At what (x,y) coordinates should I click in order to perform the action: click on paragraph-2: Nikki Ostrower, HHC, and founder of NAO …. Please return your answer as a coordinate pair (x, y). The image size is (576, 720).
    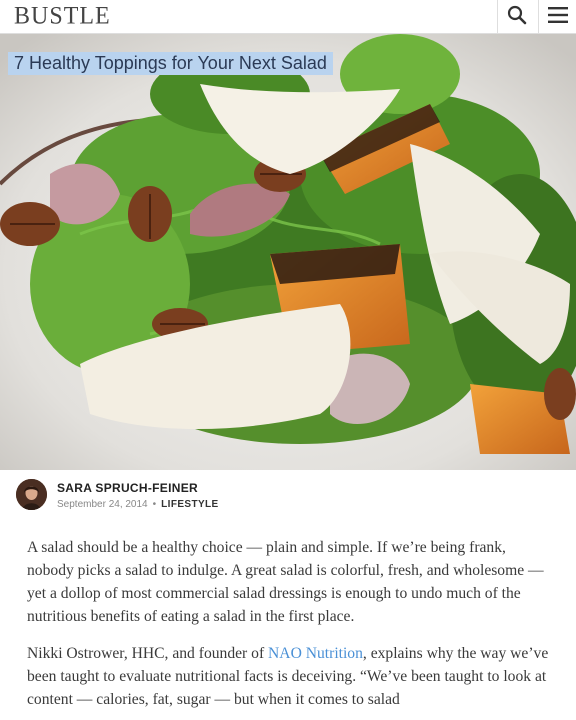
    Looking at the image, I should click on (291, 676).